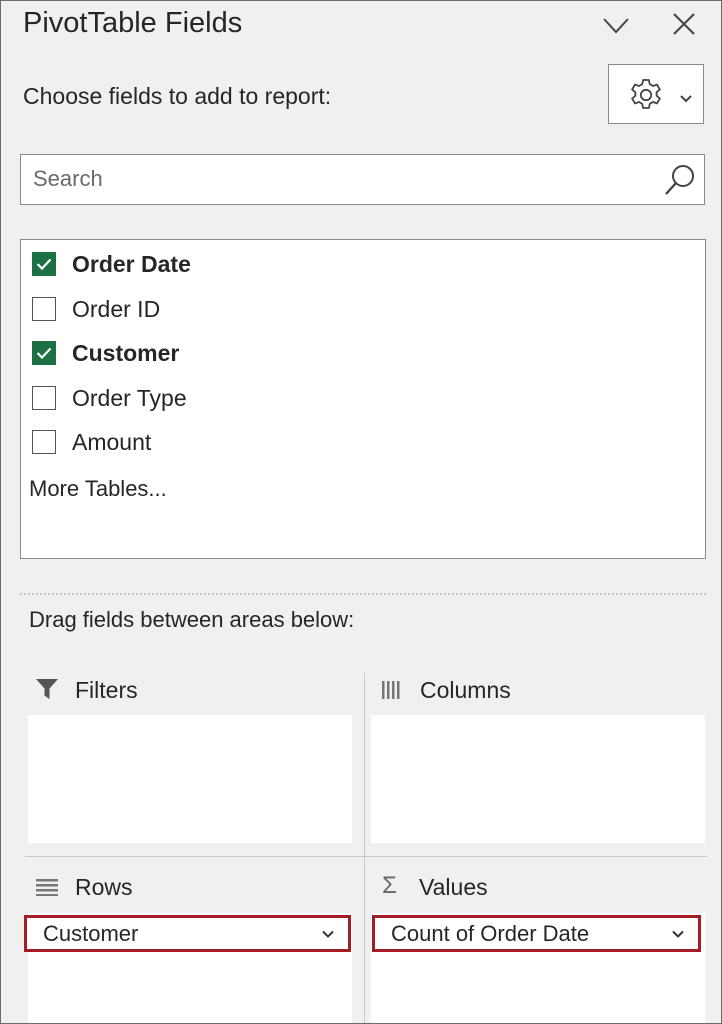 This screenshot has width=722, height=1024. Describe the element at coordinates (646, 97) in the screenshot. I see `gear-icon` at that location.